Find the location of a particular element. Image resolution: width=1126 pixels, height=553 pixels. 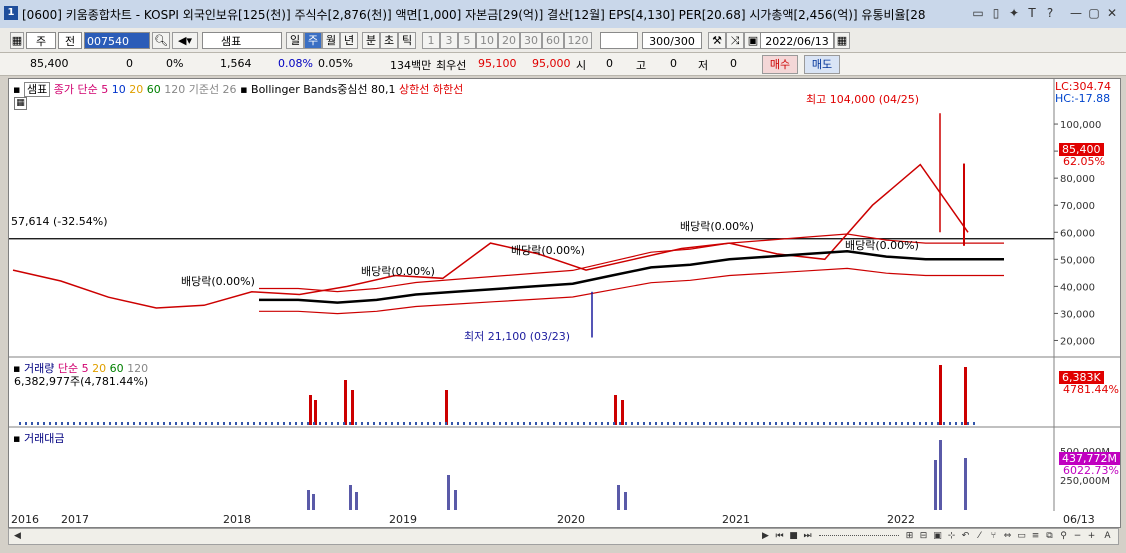

high-label: 고 is located at coordinates (641, 65).